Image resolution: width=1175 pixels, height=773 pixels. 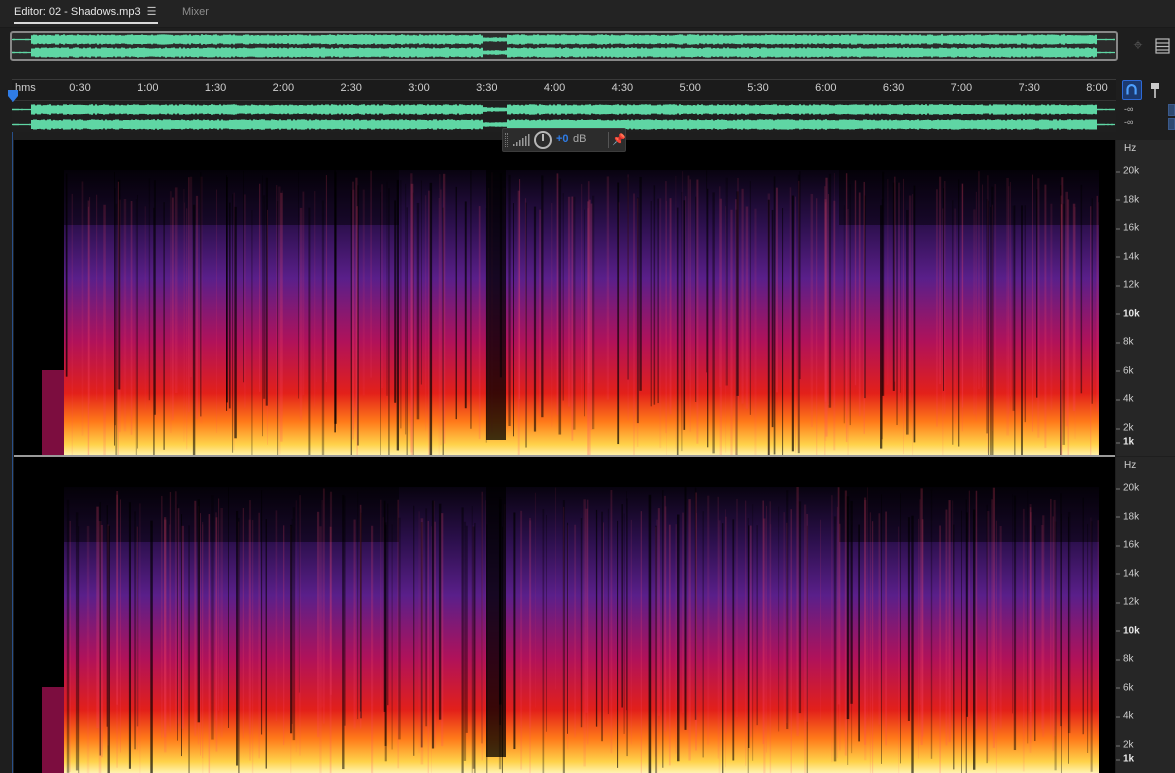 What do you see at coordinates (1171, 124) in the screenshot?
I see `channel2-scroll-handle` at bounding box center [1171, 124].